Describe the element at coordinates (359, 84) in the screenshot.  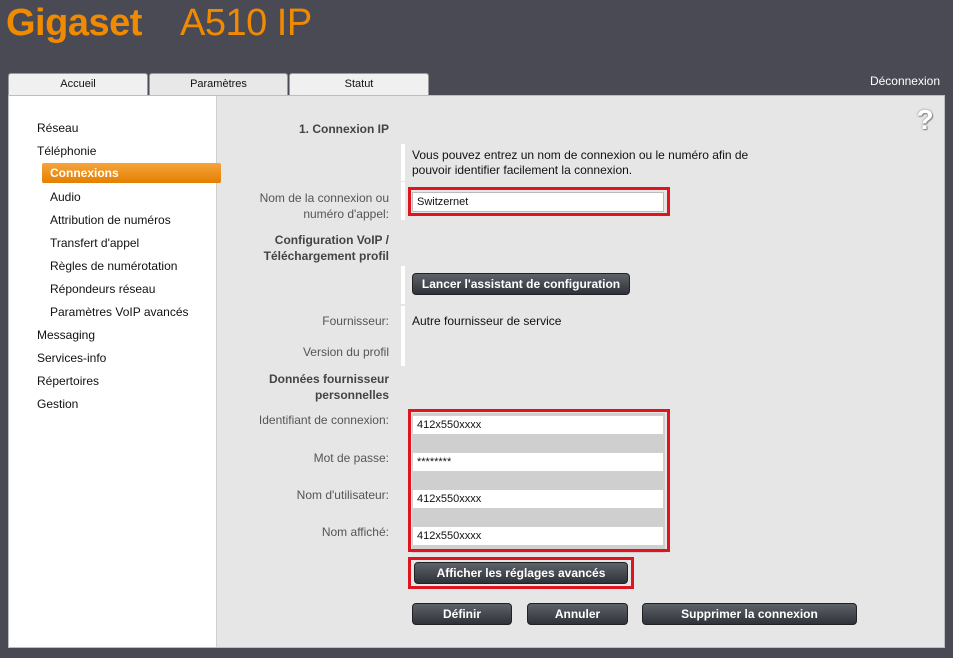
I see `tab-statut: Statut` at that location.